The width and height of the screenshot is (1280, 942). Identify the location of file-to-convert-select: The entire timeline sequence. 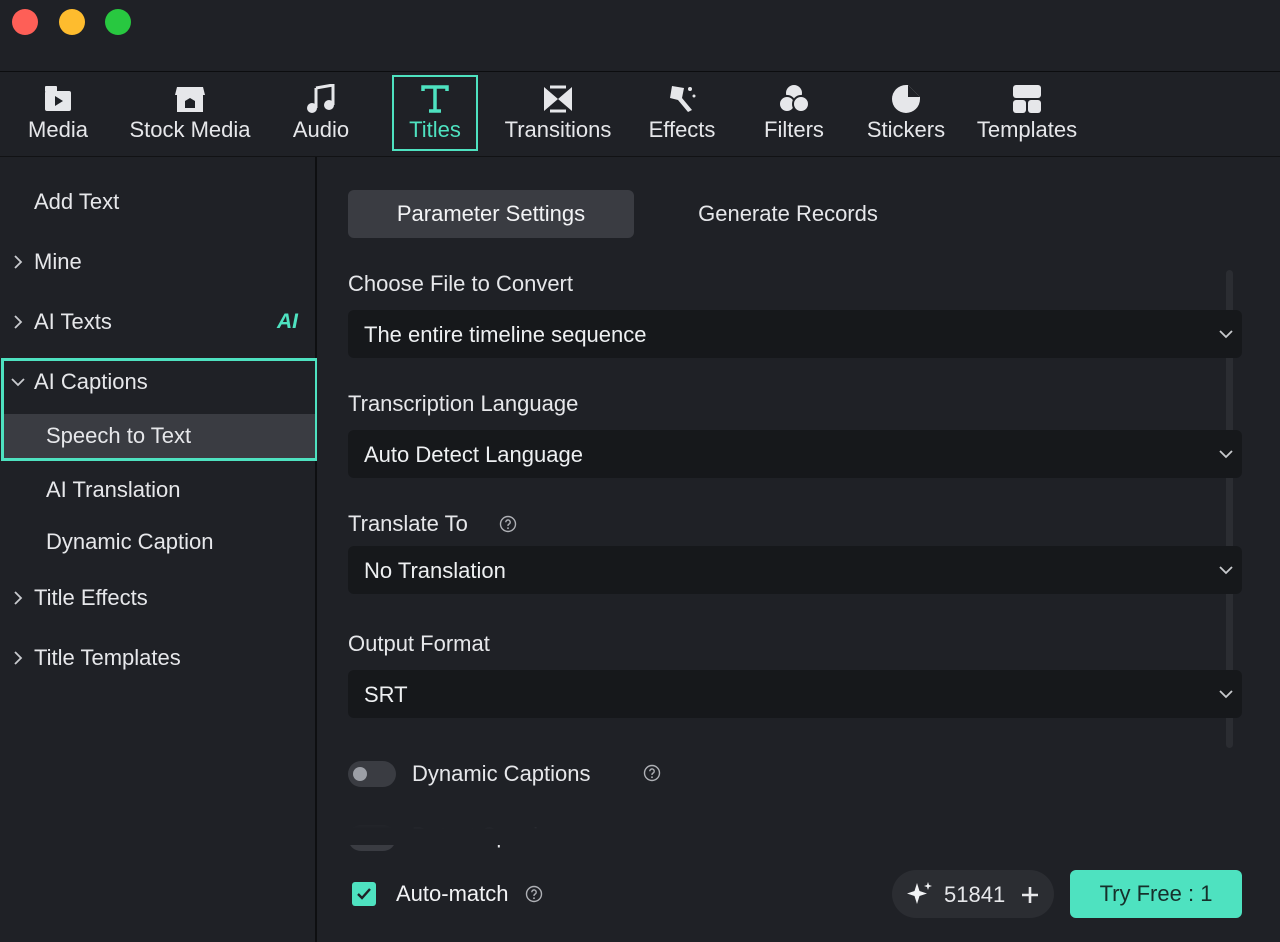
(795, 334).